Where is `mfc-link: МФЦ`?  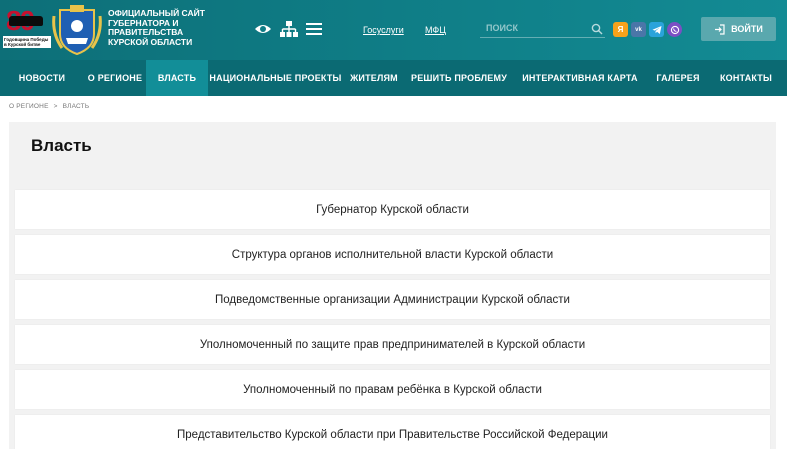
mfc-link: МФЦ is located at coordinates (435, 30).